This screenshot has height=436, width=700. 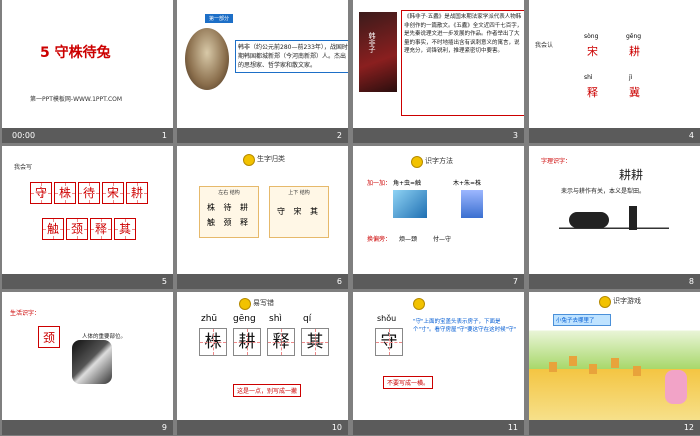 I want to click on slide-bar: 3, so click(x=438, y=135).